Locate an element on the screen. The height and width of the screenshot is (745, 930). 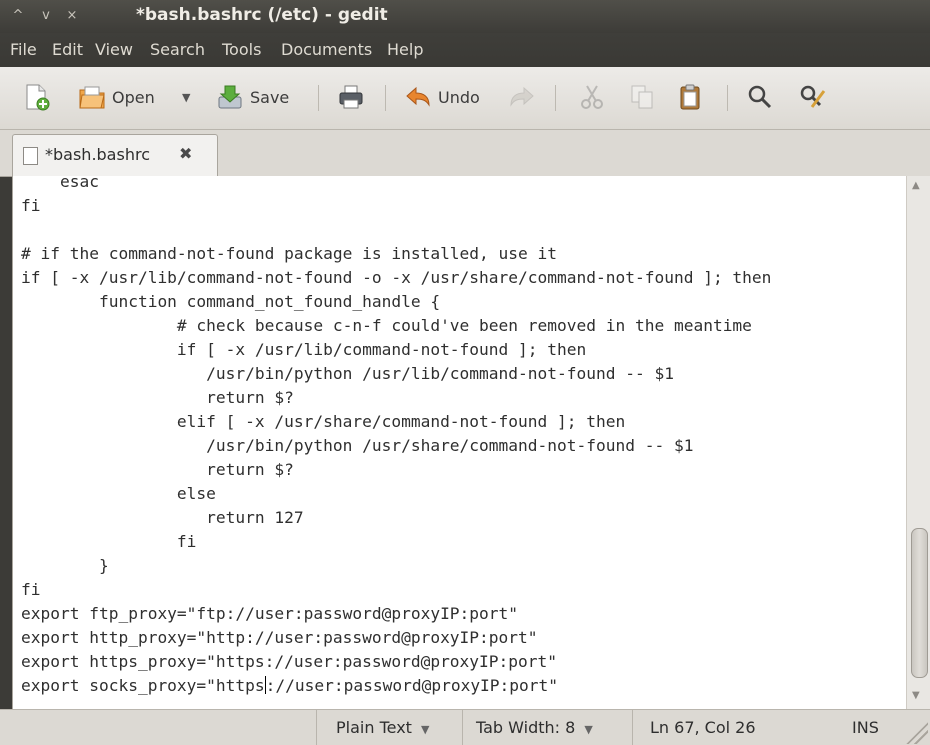
window-title: *bash.bashrc (/etc) - gedit is located at coordinates (262, 15).